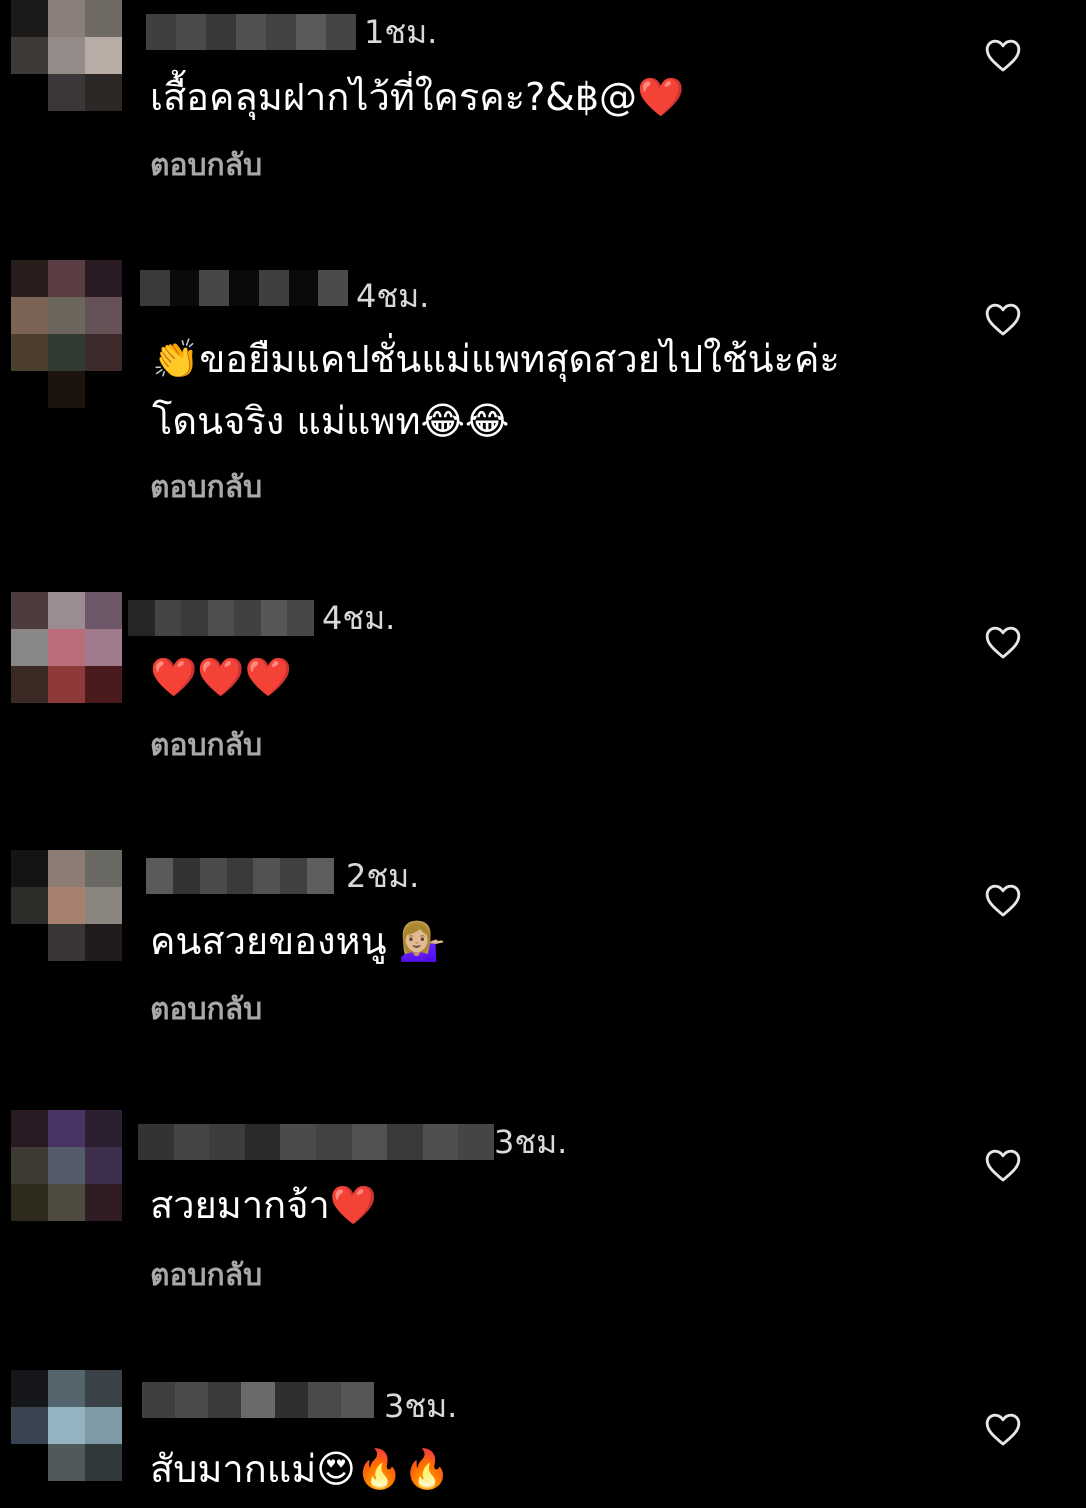  What do you see at coordinates (421, 1406) in the screenshot?
I see `comment-timestamp: 3ชม.` at bounding box center [421, 1406].